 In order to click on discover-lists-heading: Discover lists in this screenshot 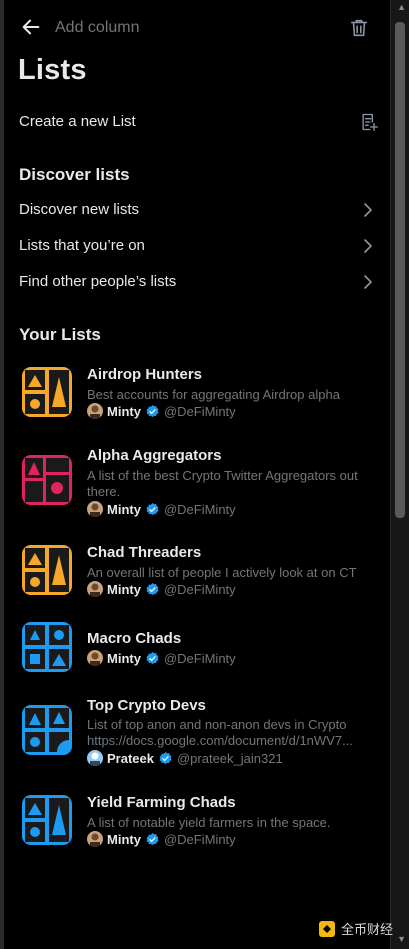, I will do `click(74, 174)`.